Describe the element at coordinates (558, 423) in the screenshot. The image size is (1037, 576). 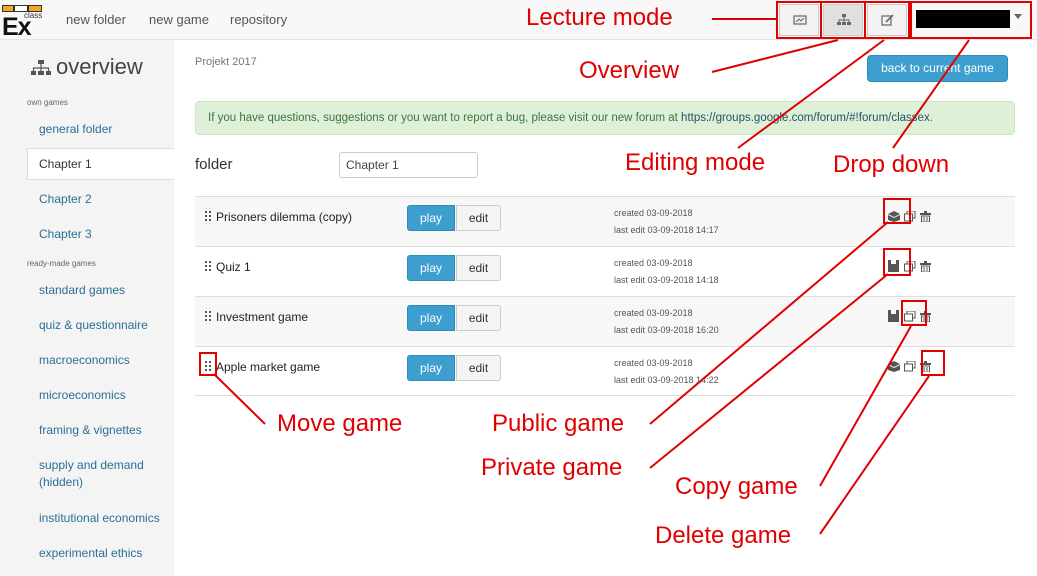
I see `annotation-public-game: Public game` at that location.